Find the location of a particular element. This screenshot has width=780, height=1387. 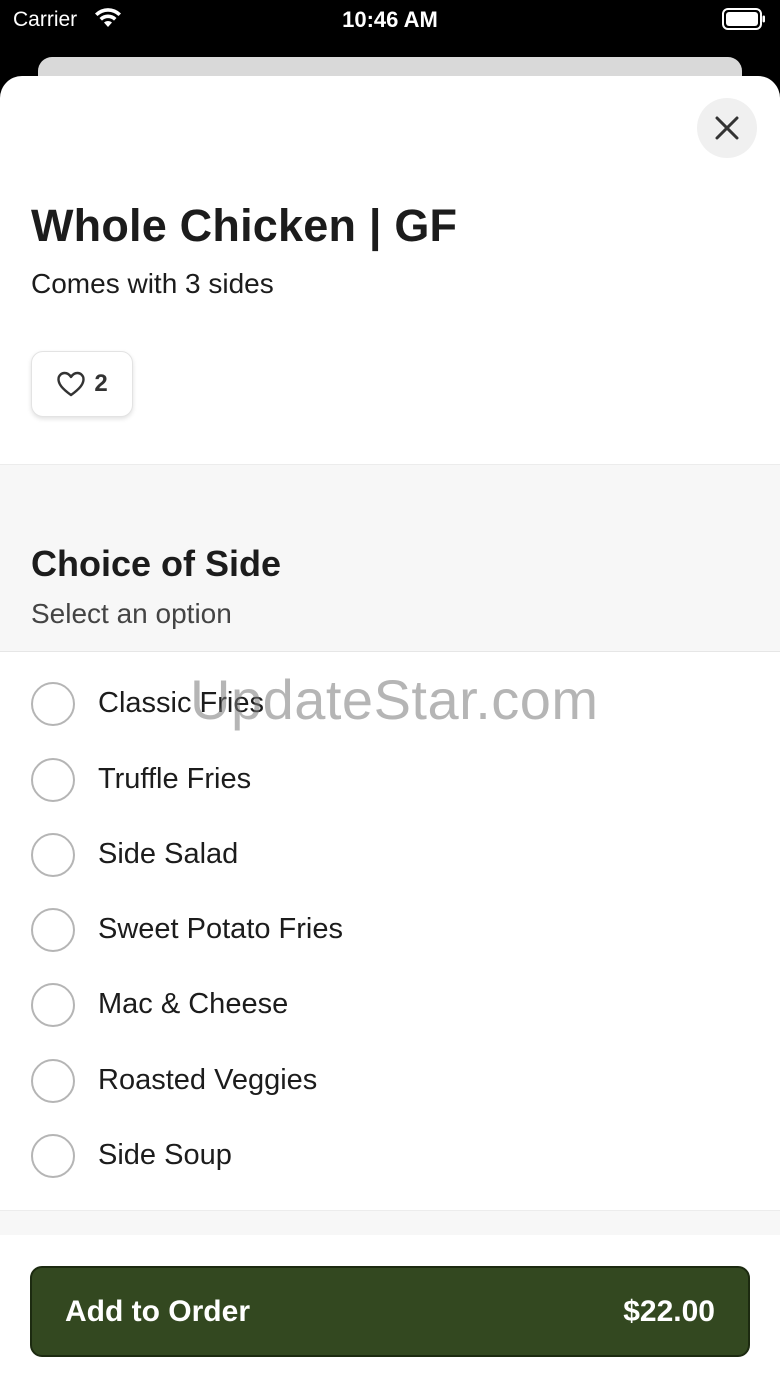

section-header: Choice of Side Select an option is located at coordinates (390, 558).